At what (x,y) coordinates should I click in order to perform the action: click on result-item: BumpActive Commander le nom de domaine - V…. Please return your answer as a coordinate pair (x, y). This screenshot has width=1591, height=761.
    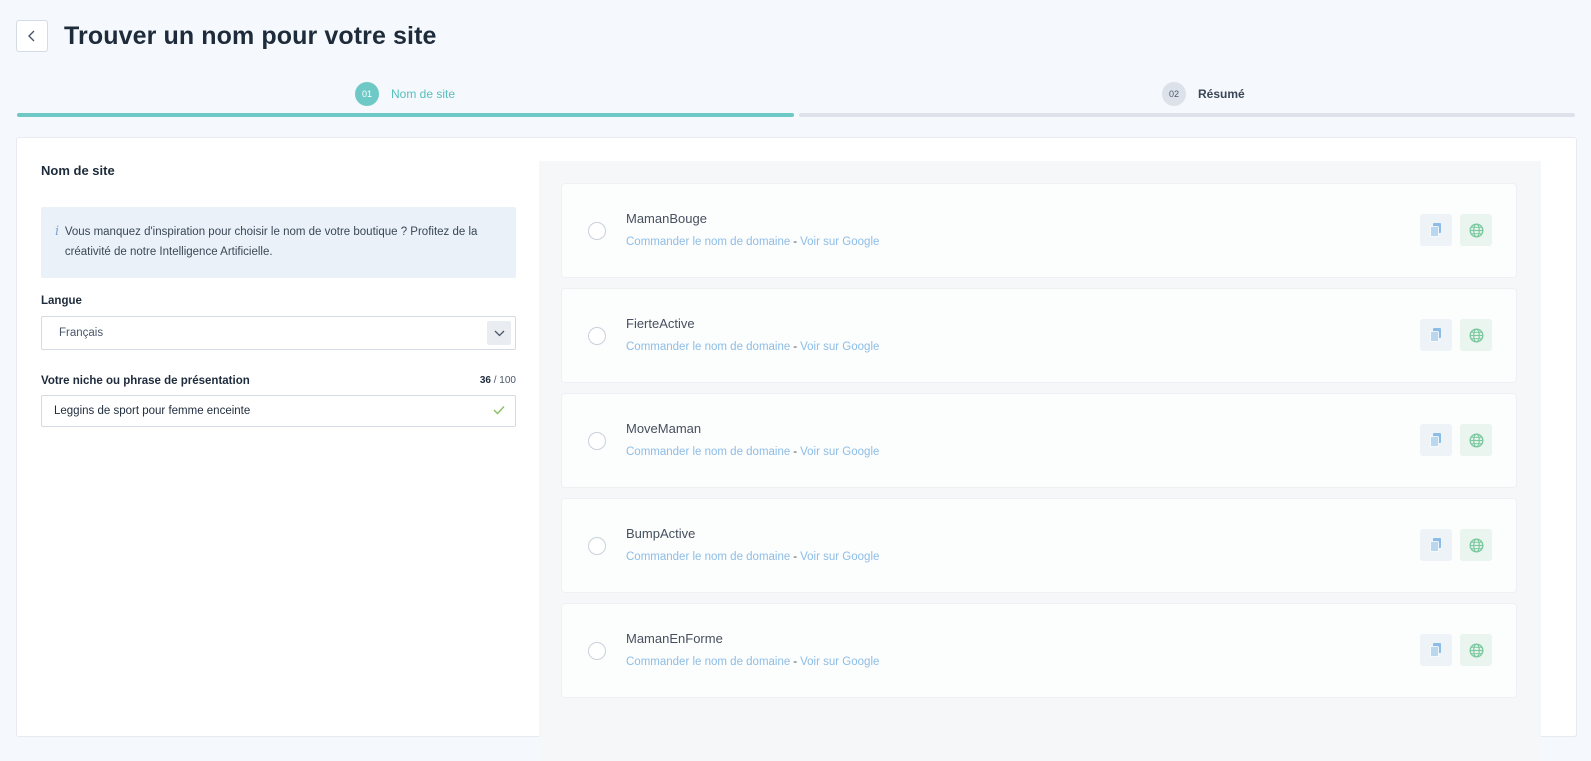
    Looking at the image, I should click on (1039, 545).